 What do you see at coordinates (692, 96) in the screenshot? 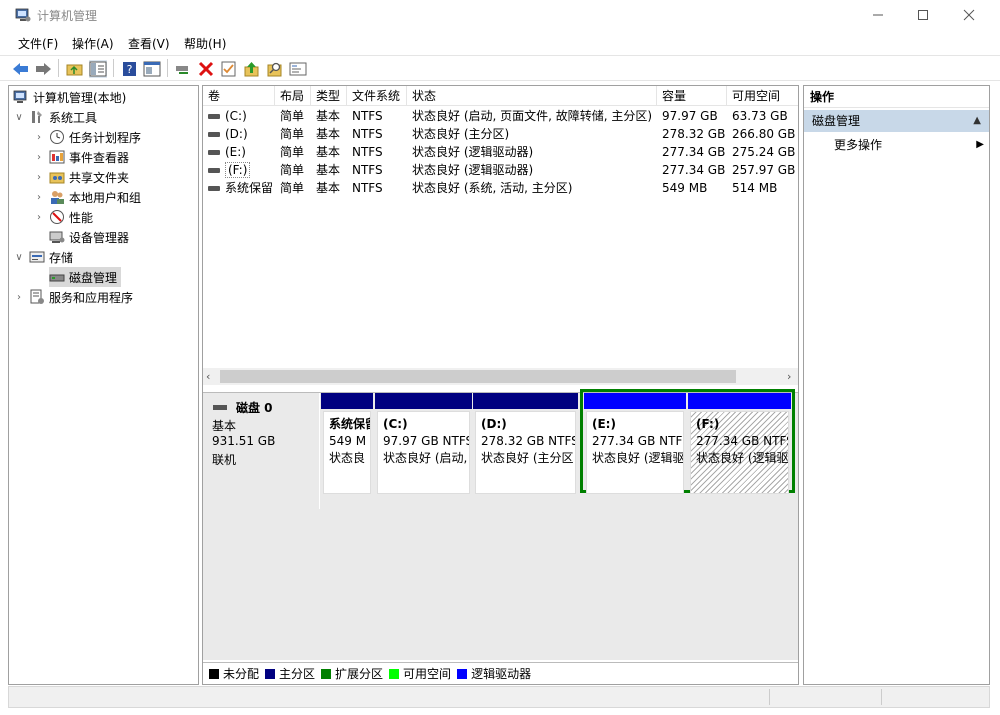
I see `column-header-capacity: 容量` at bounding box center [692, 96].